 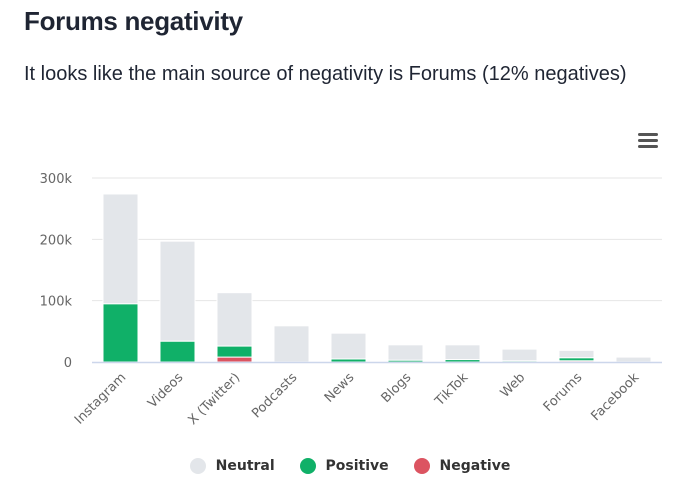 I want to click on x-tick-label: News, so click(x=340, y=388).